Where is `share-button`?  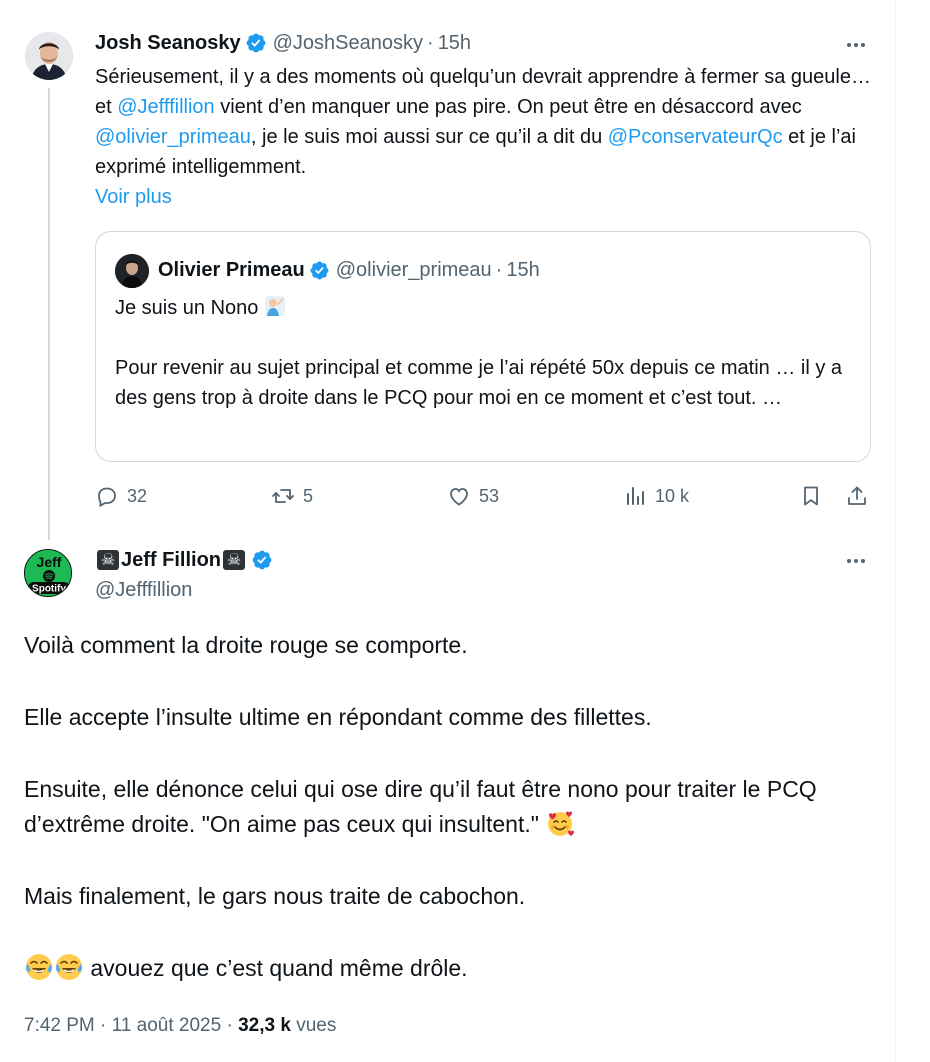
share-button is located at coordinates (857, 496).